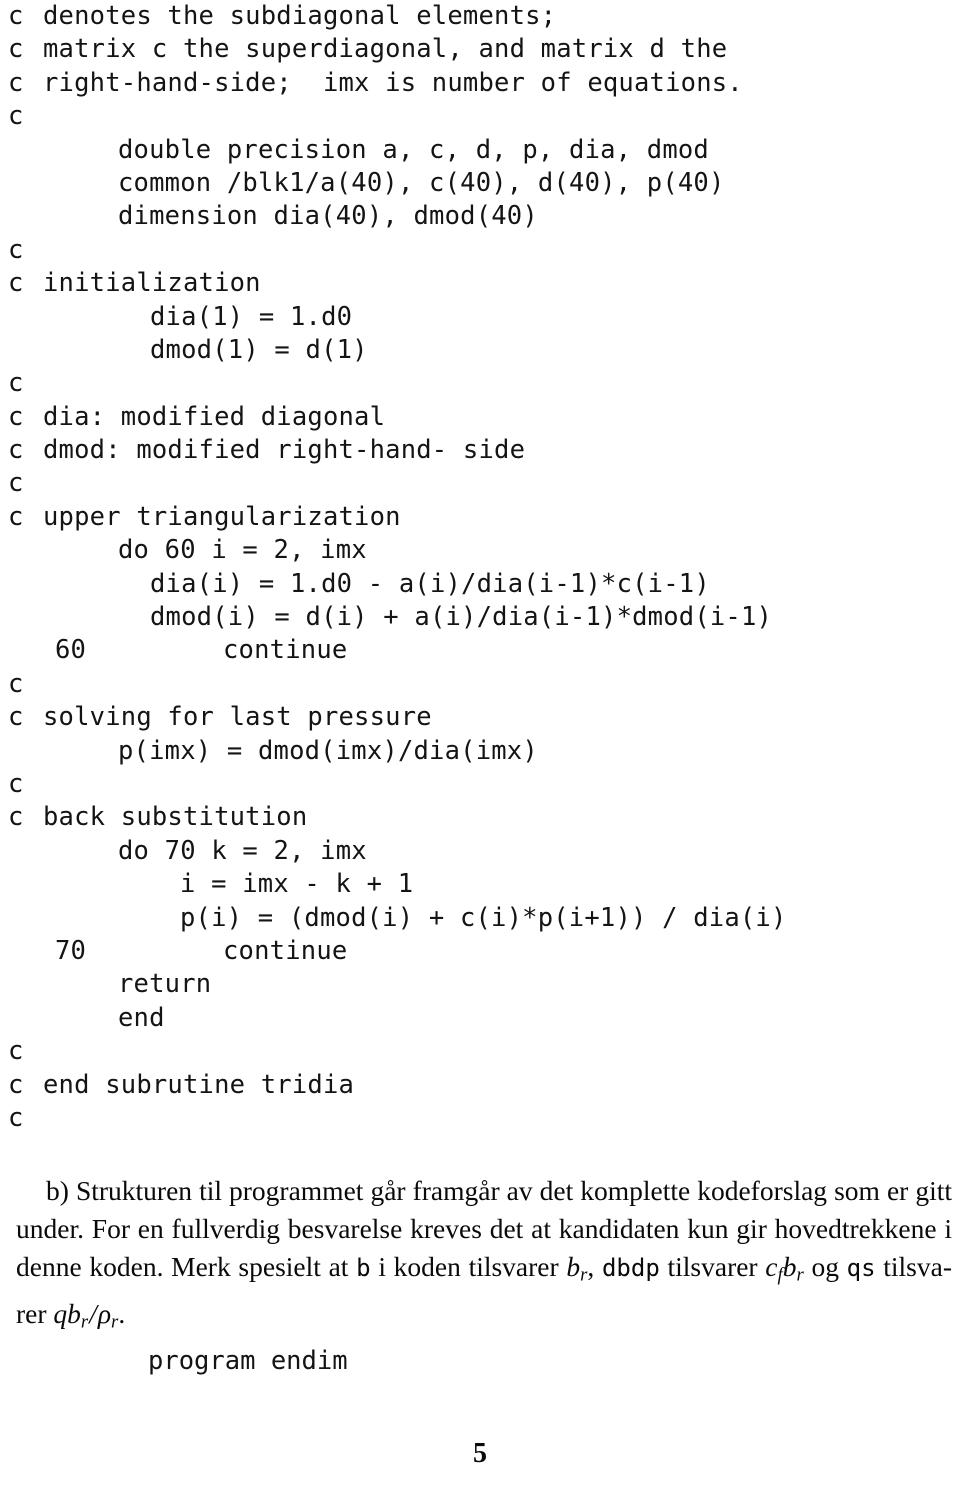 This screenshot has width=960, height=1507. Describe the element at coordinates (468, 1266) in the screenshot. I see `paragraph-line-3b: i koden tilsvarer` at that location.